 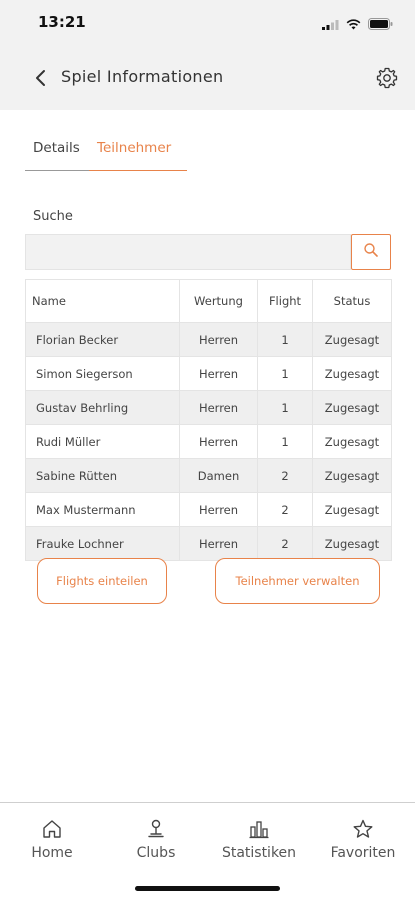 What do you see at coordinates (102, 581) in the screenshot?
I see `flights-einteilen-button: Flights einteilen` at bounding box center [102, 581].